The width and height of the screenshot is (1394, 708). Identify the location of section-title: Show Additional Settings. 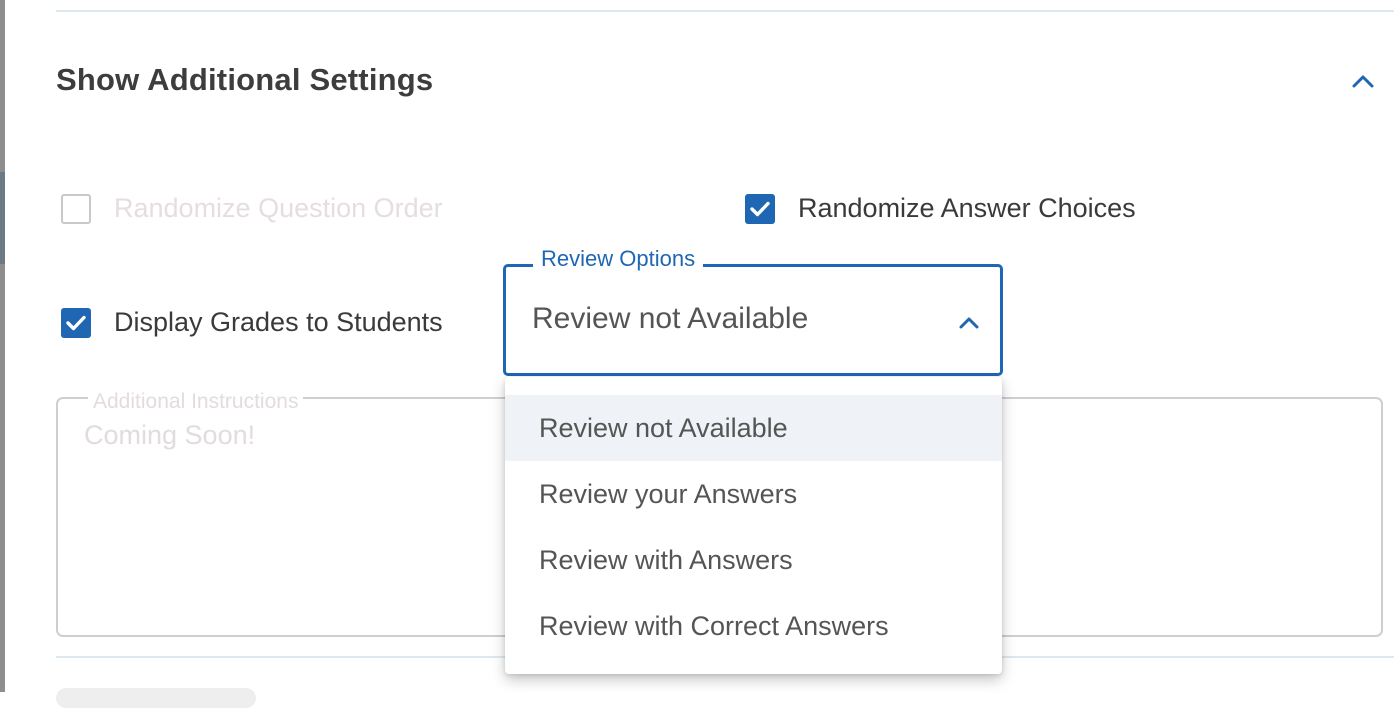
(245, 79).